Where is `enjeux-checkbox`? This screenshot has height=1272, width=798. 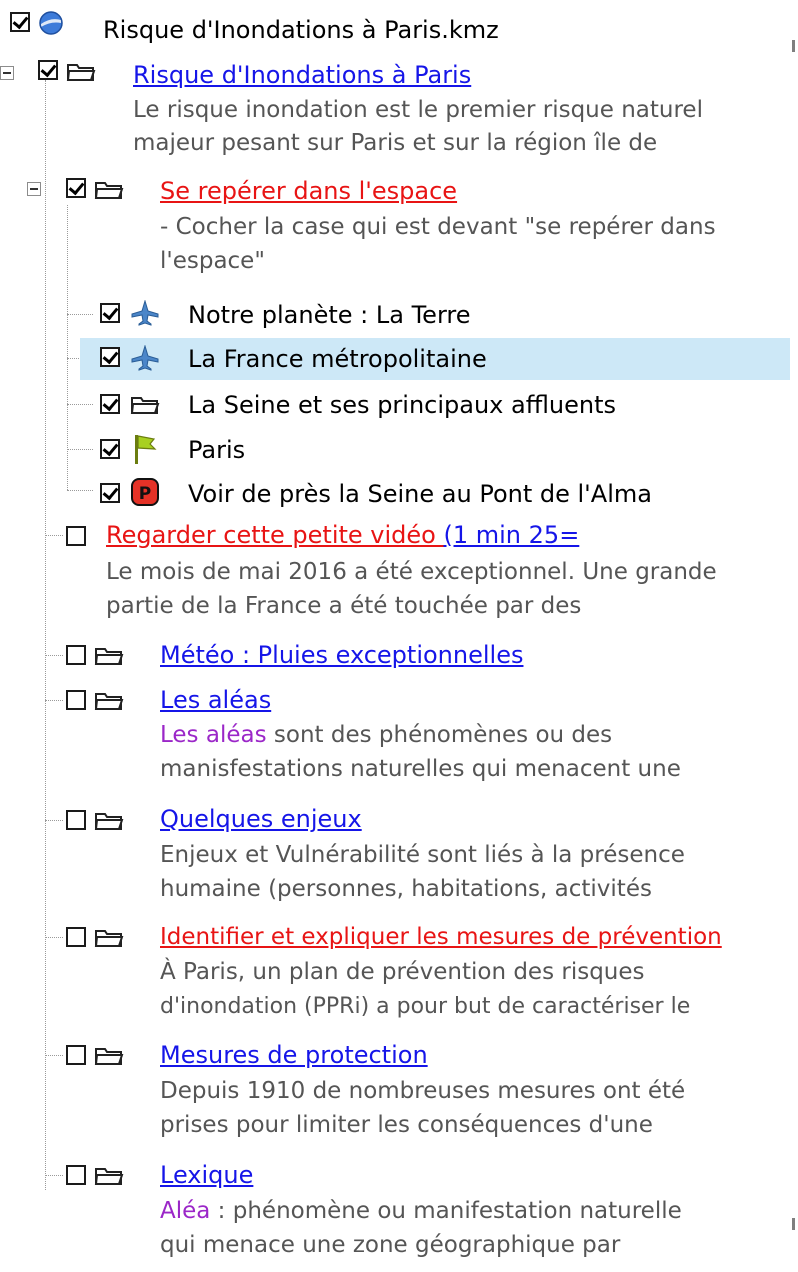
enjeux-checkbox is located at coordinates (76, 820).